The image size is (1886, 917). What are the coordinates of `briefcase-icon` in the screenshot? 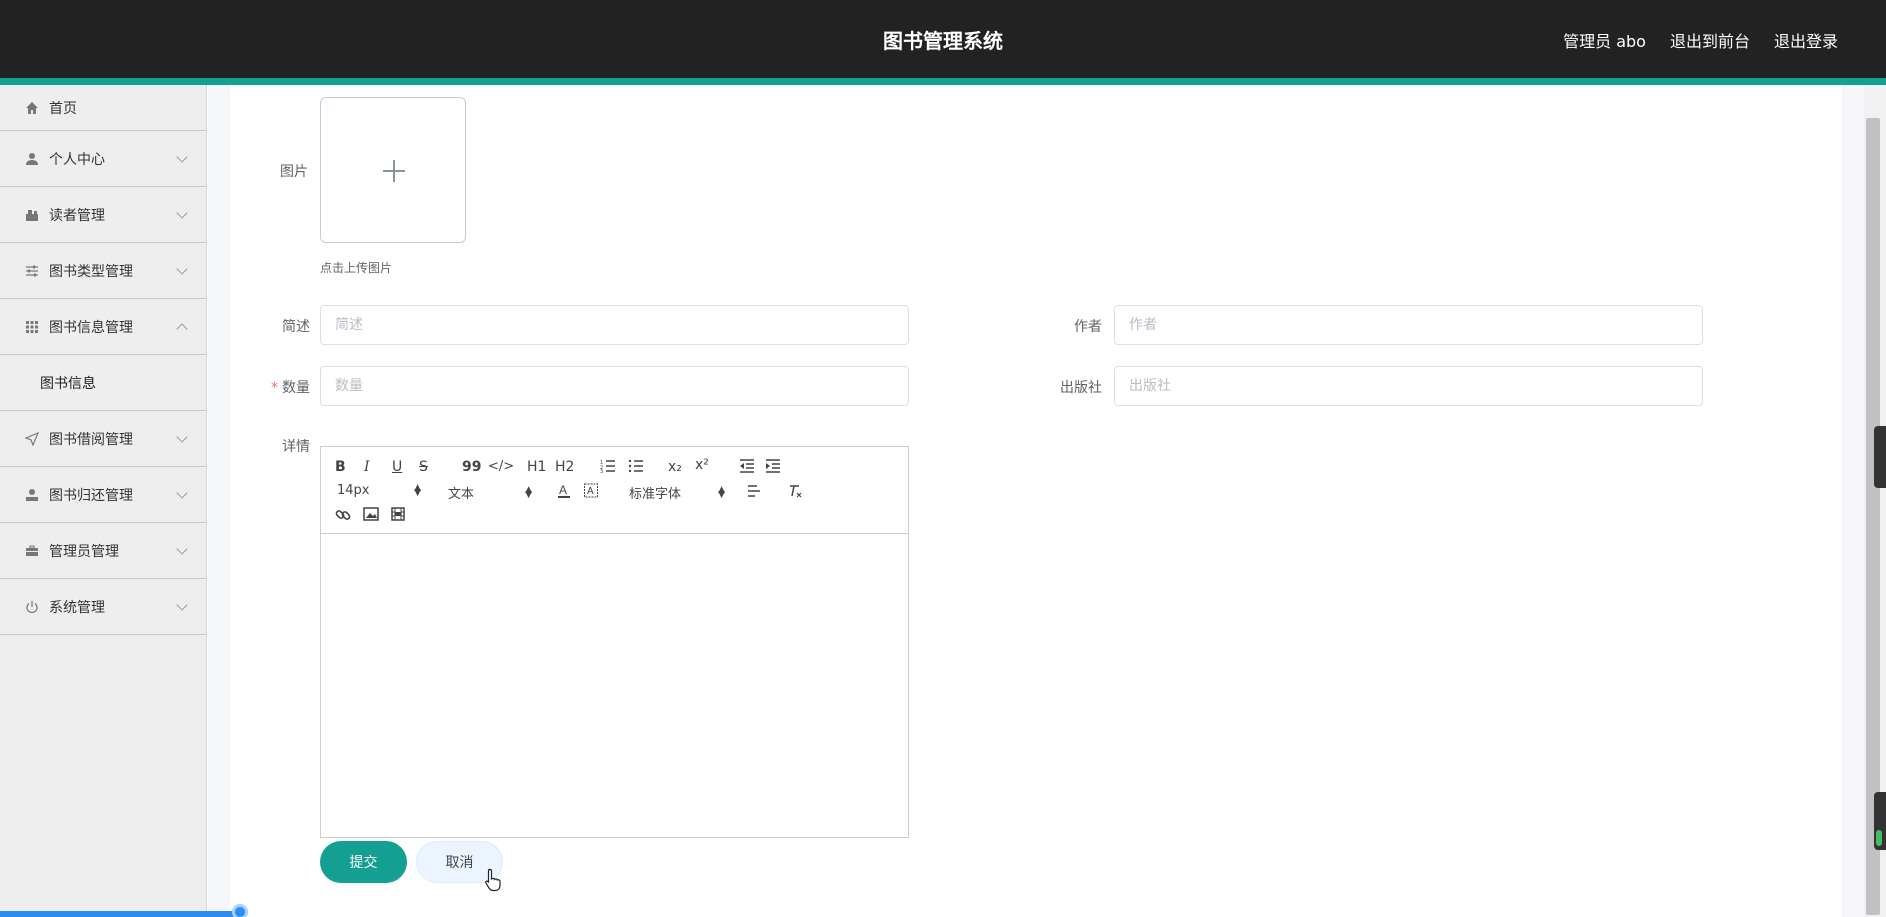 It's located at (32, 551).